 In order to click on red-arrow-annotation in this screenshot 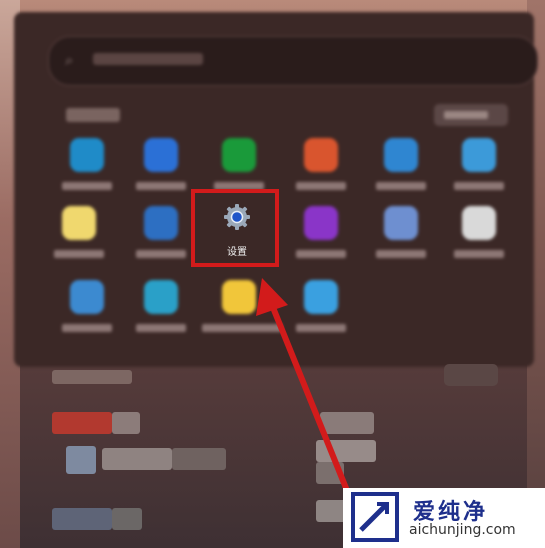, I will do `click(304, 389)`.